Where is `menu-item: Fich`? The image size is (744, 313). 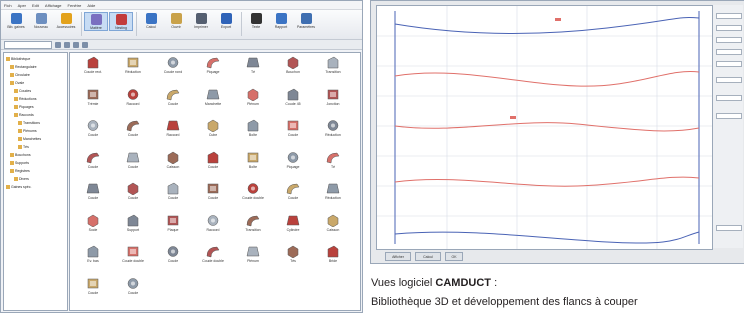
menu-item: Fich is located at coordinates (8, 5).